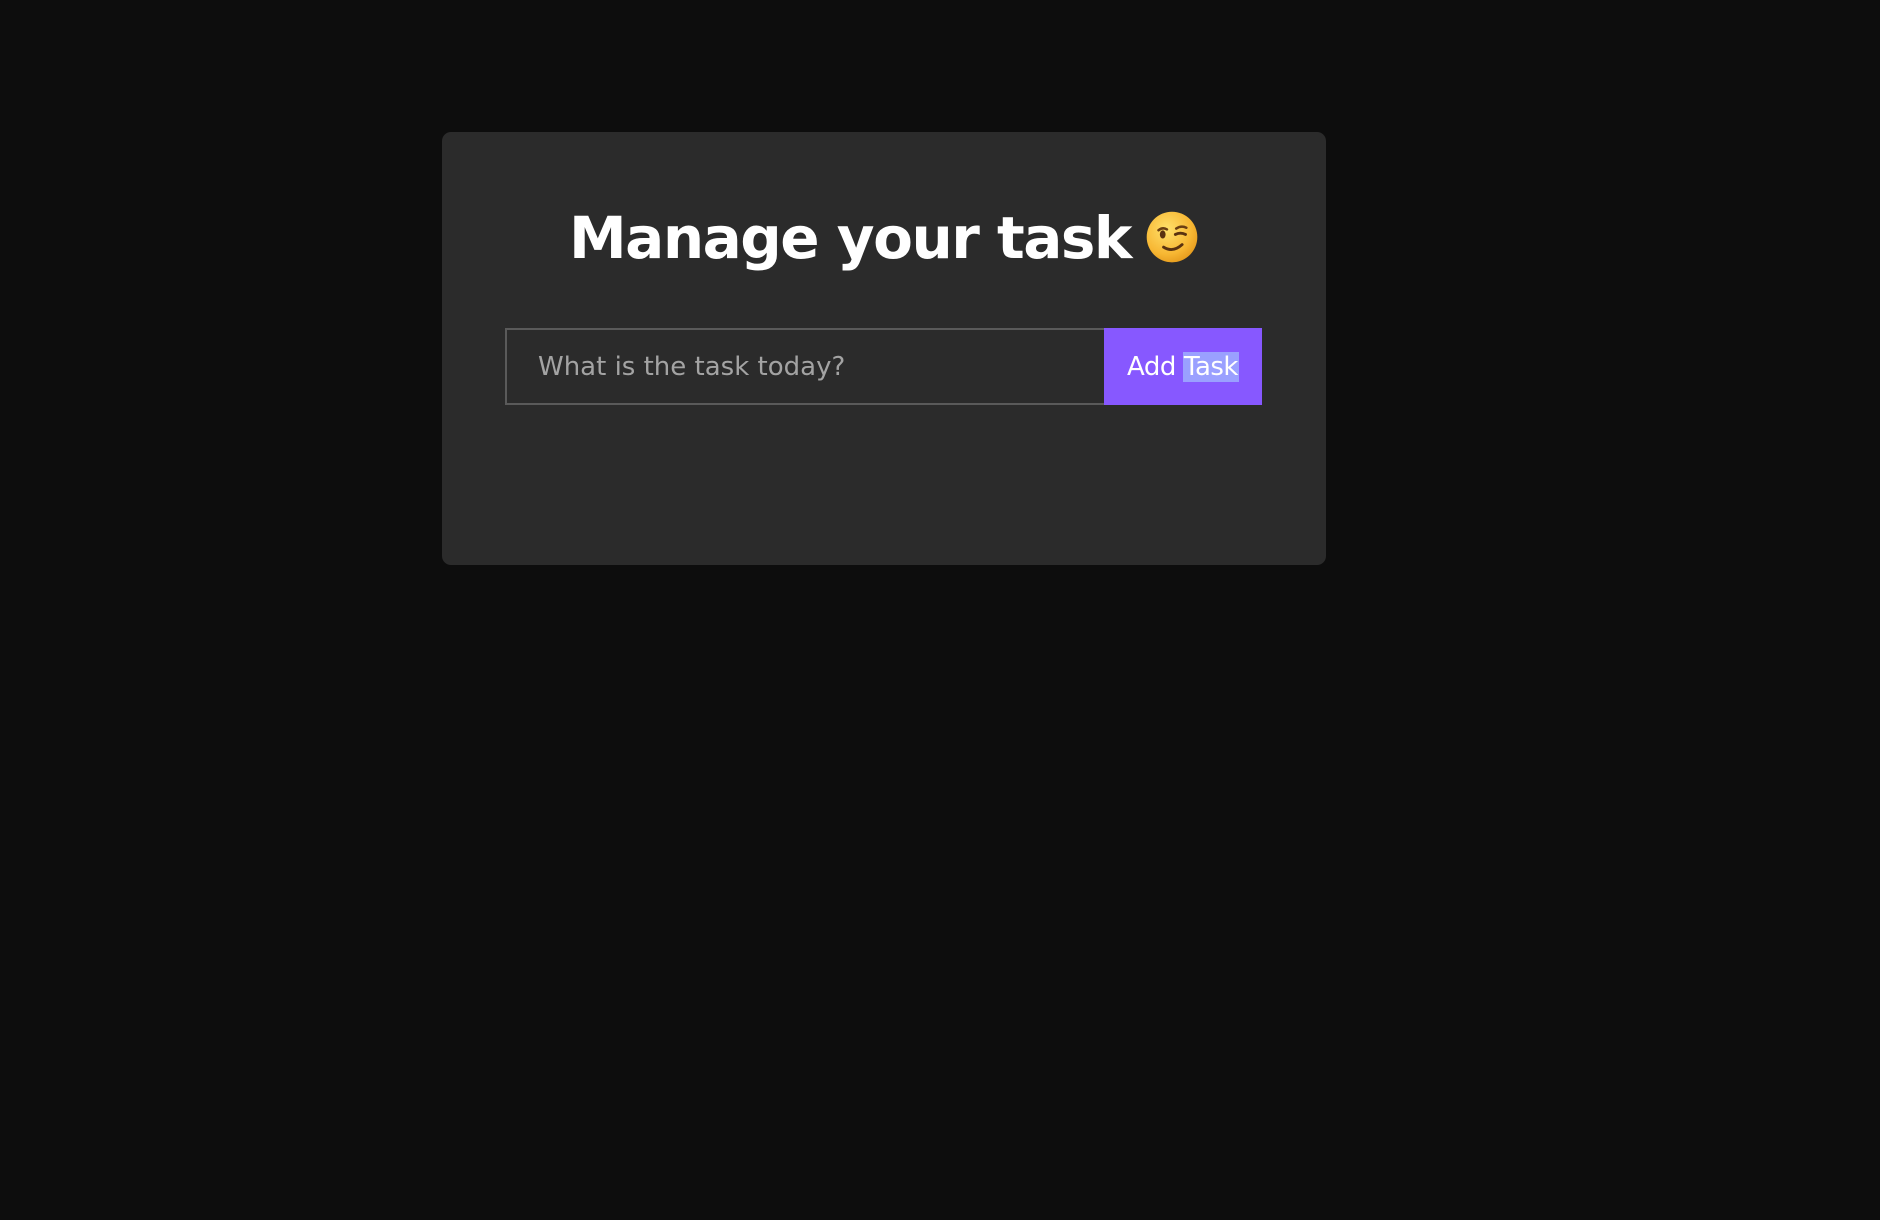  I want to click on page-title-text: Manage your task, so click(850, 238).